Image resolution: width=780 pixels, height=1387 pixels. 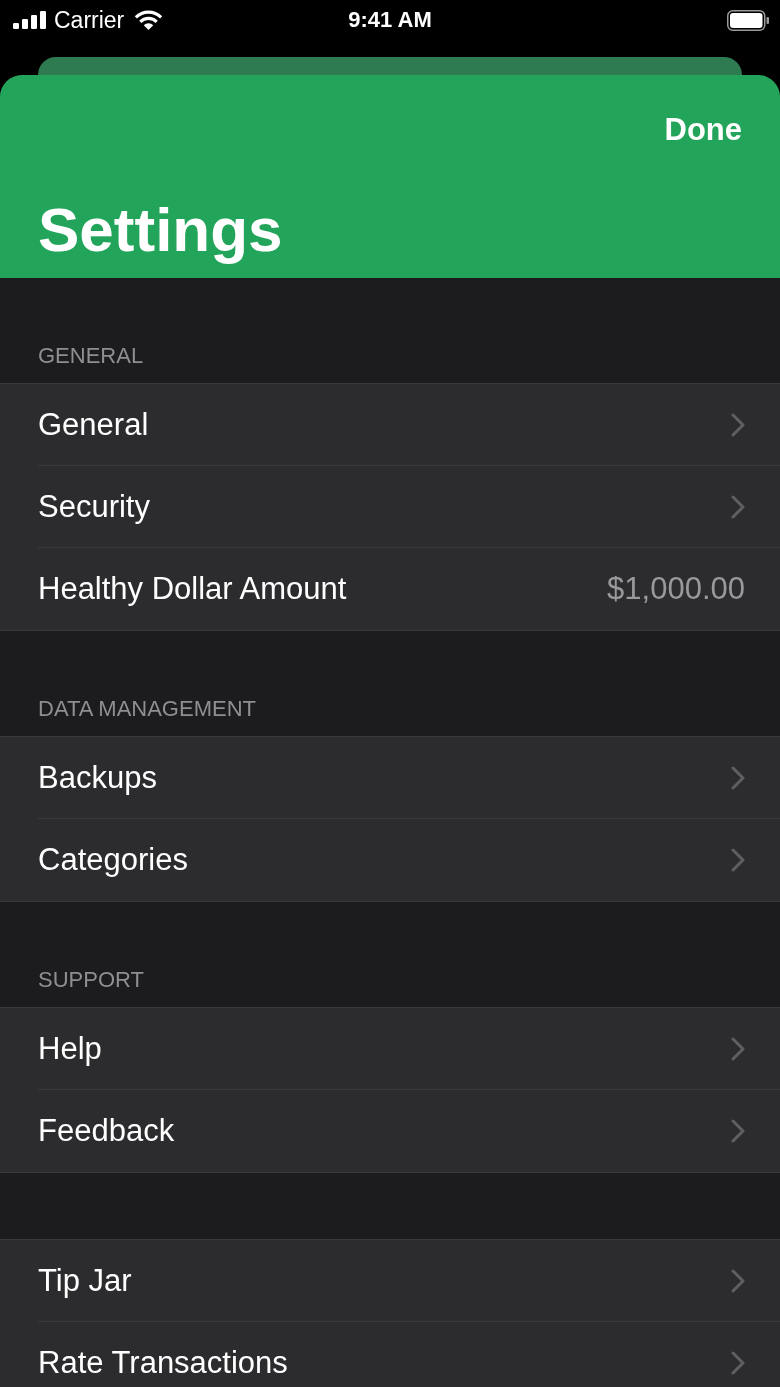 I want to click on settings-row: Feedback, so click(x=390, y=1131).